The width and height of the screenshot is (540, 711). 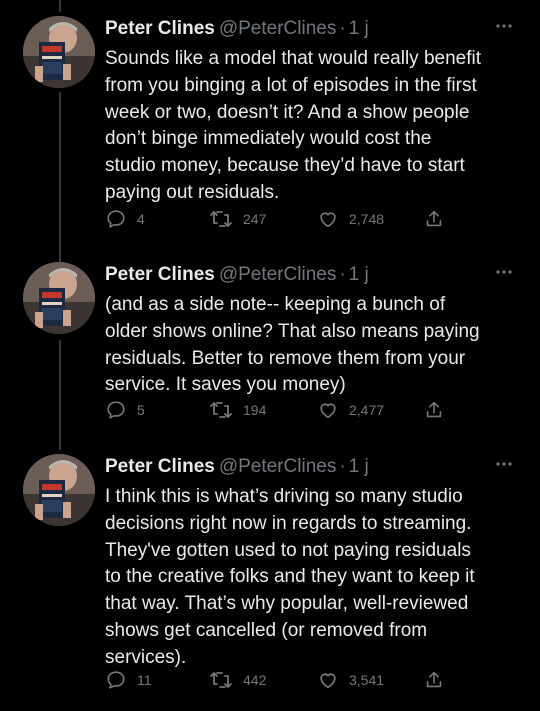 I want to click on like-button: 2,477, so click(x=350, y=410).